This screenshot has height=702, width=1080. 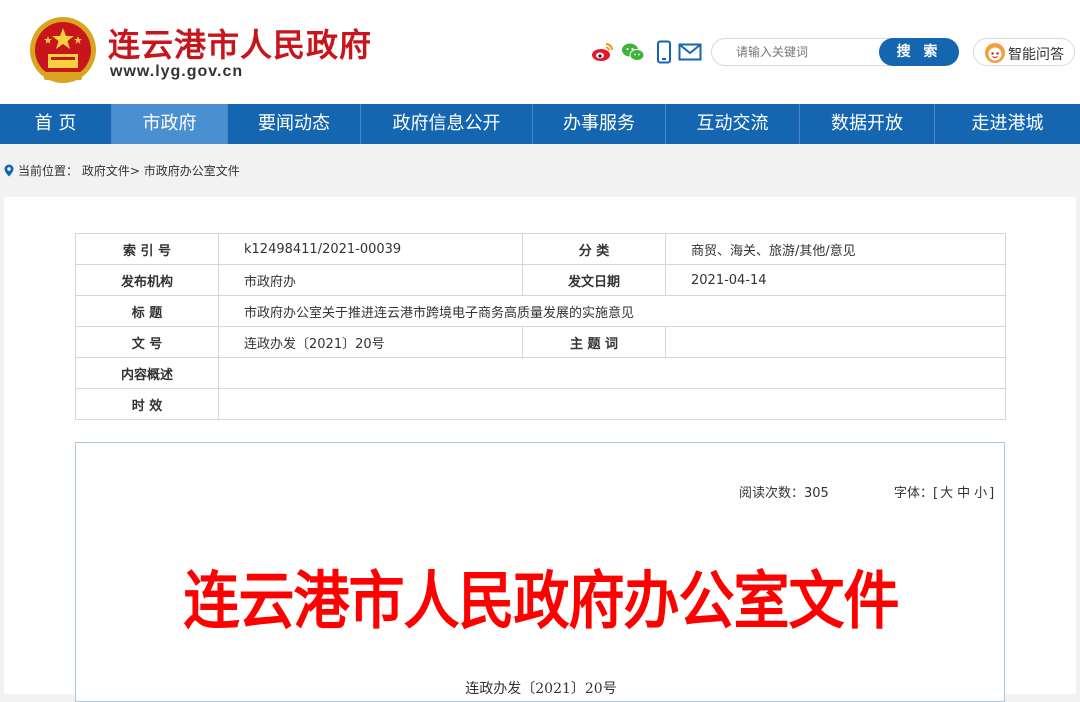 What do you see at coordinates (147, 404) in the screenshot?
I see `validity-label: 时 效` at bounding box center [147, 404].